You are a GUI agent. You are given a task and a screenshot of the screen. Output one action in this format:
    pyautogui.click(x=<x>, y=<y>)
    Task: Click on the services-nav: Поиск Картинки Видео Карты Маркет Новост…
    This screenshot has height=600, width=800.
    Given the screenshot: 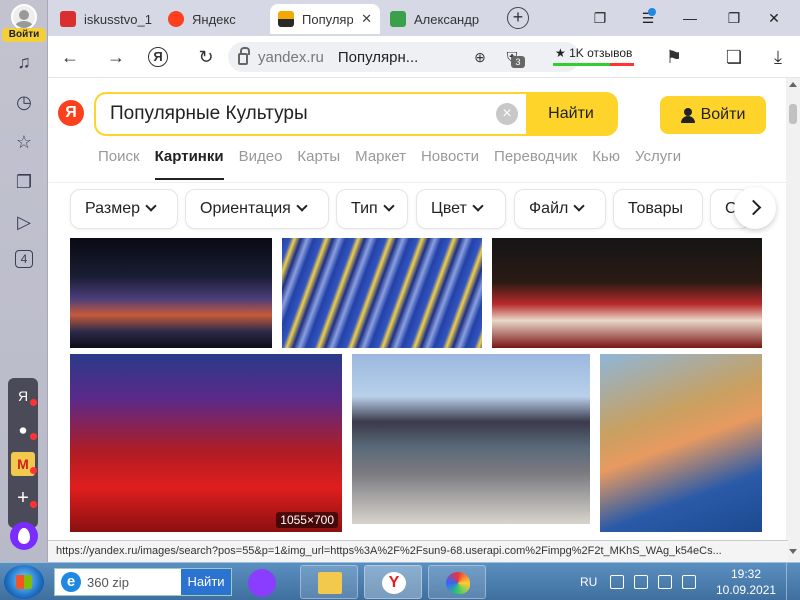 What is the action you would take?
    pyautogui.click(x=397, y=163)
    